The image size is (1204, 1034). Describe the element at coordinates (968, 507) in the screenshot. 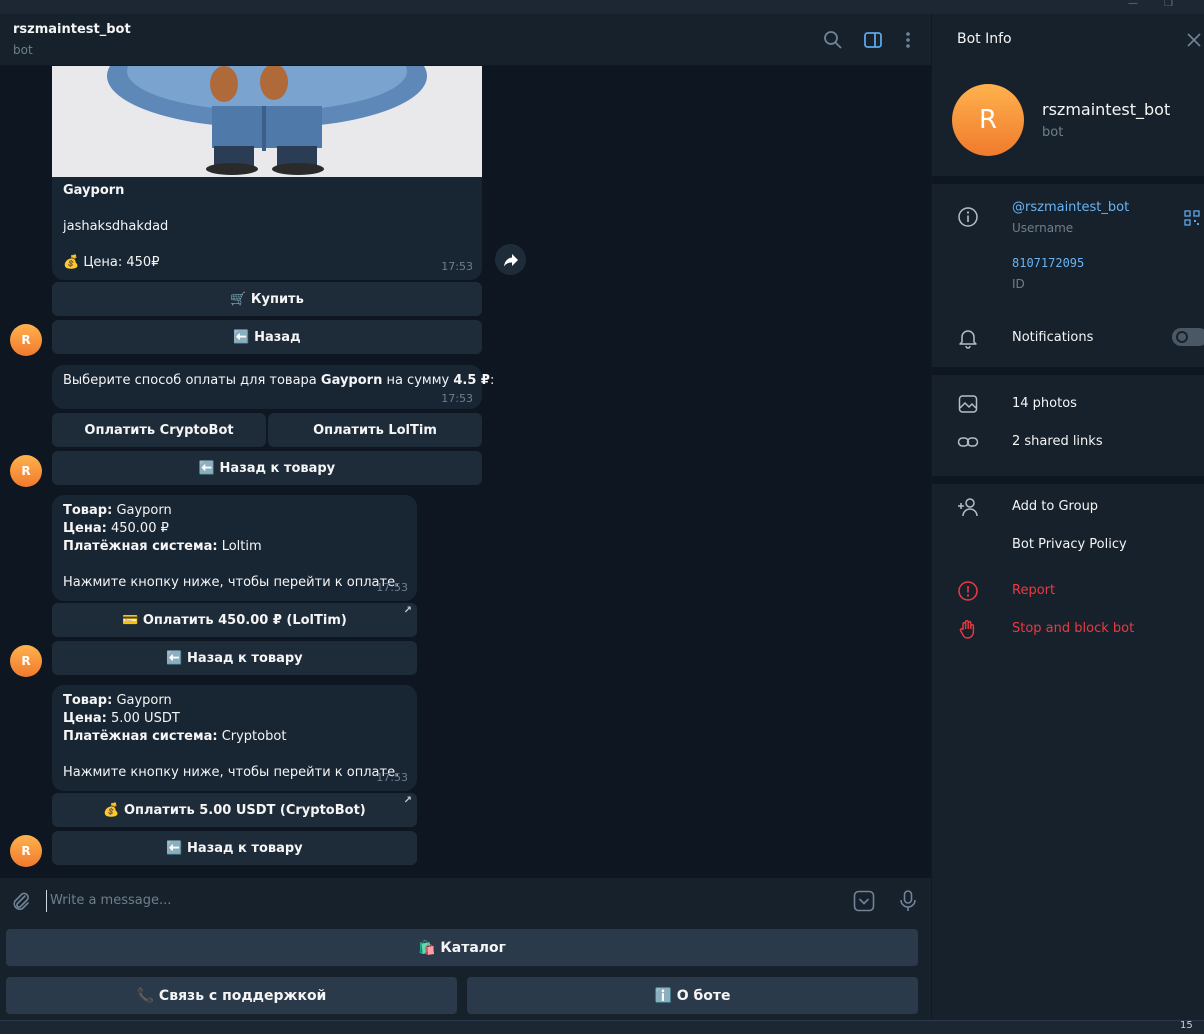

I see `add-user-icon` at that location.